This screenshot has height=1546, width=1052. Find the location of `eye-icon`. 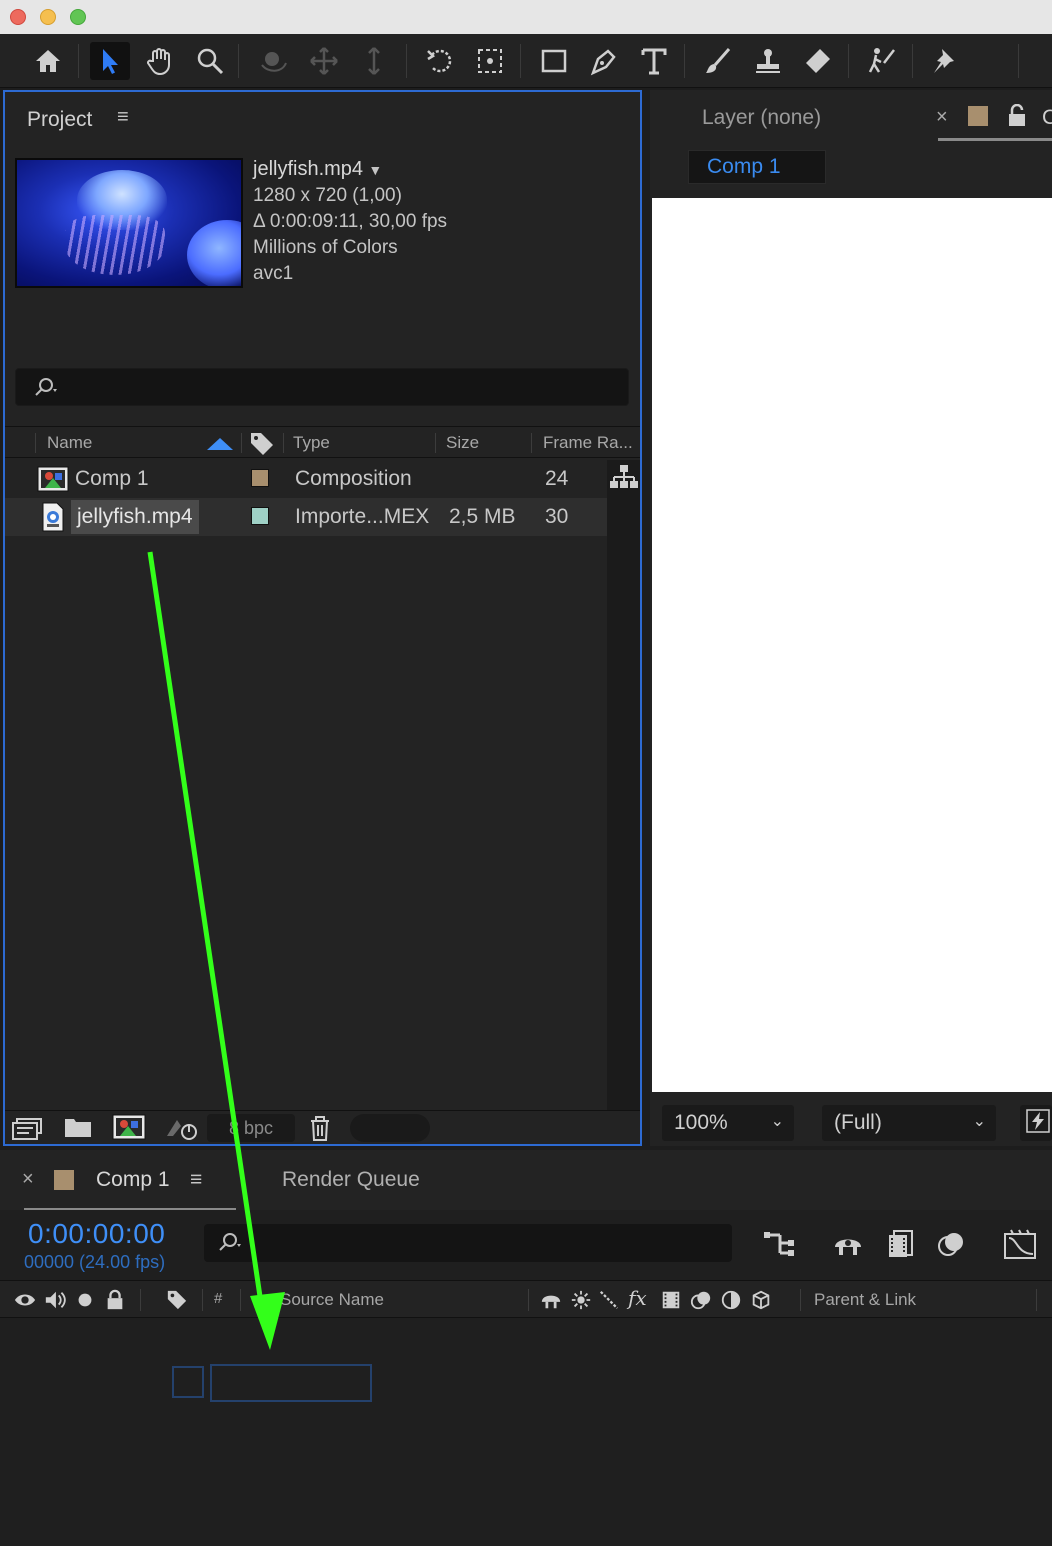

eye-icon is located at coordinates (25, 1300).